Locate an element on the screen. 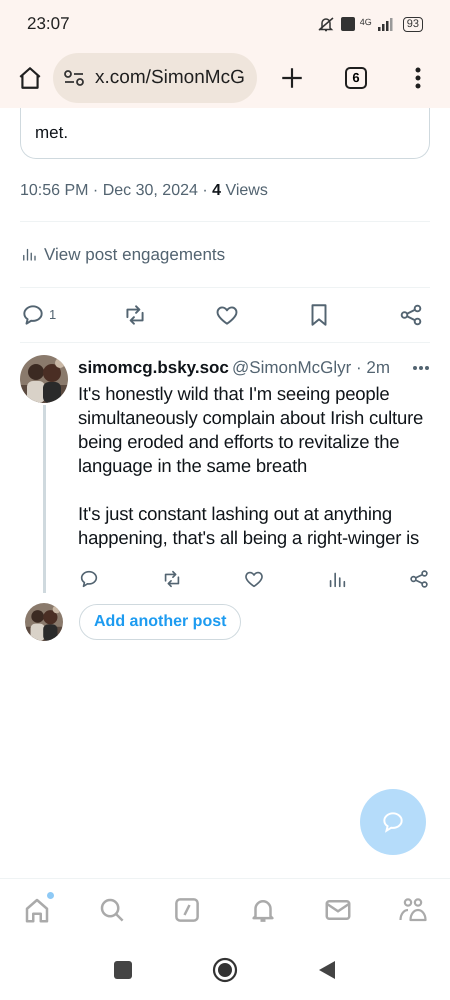  post-text: It's just constant lashing out at anything happening, that's all being a right-winger is is located at coordinates (249, 526).